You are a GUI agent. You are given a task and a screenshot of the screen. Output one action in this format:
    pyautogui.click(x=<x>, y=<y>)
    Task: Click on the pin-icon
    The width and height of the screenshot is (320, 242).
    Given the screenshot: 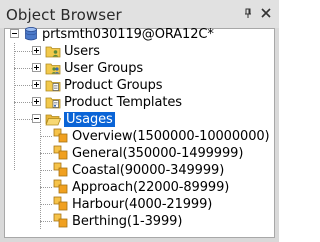 What is the action you would take?
    pyautogui.click(x=248, y=13)
    